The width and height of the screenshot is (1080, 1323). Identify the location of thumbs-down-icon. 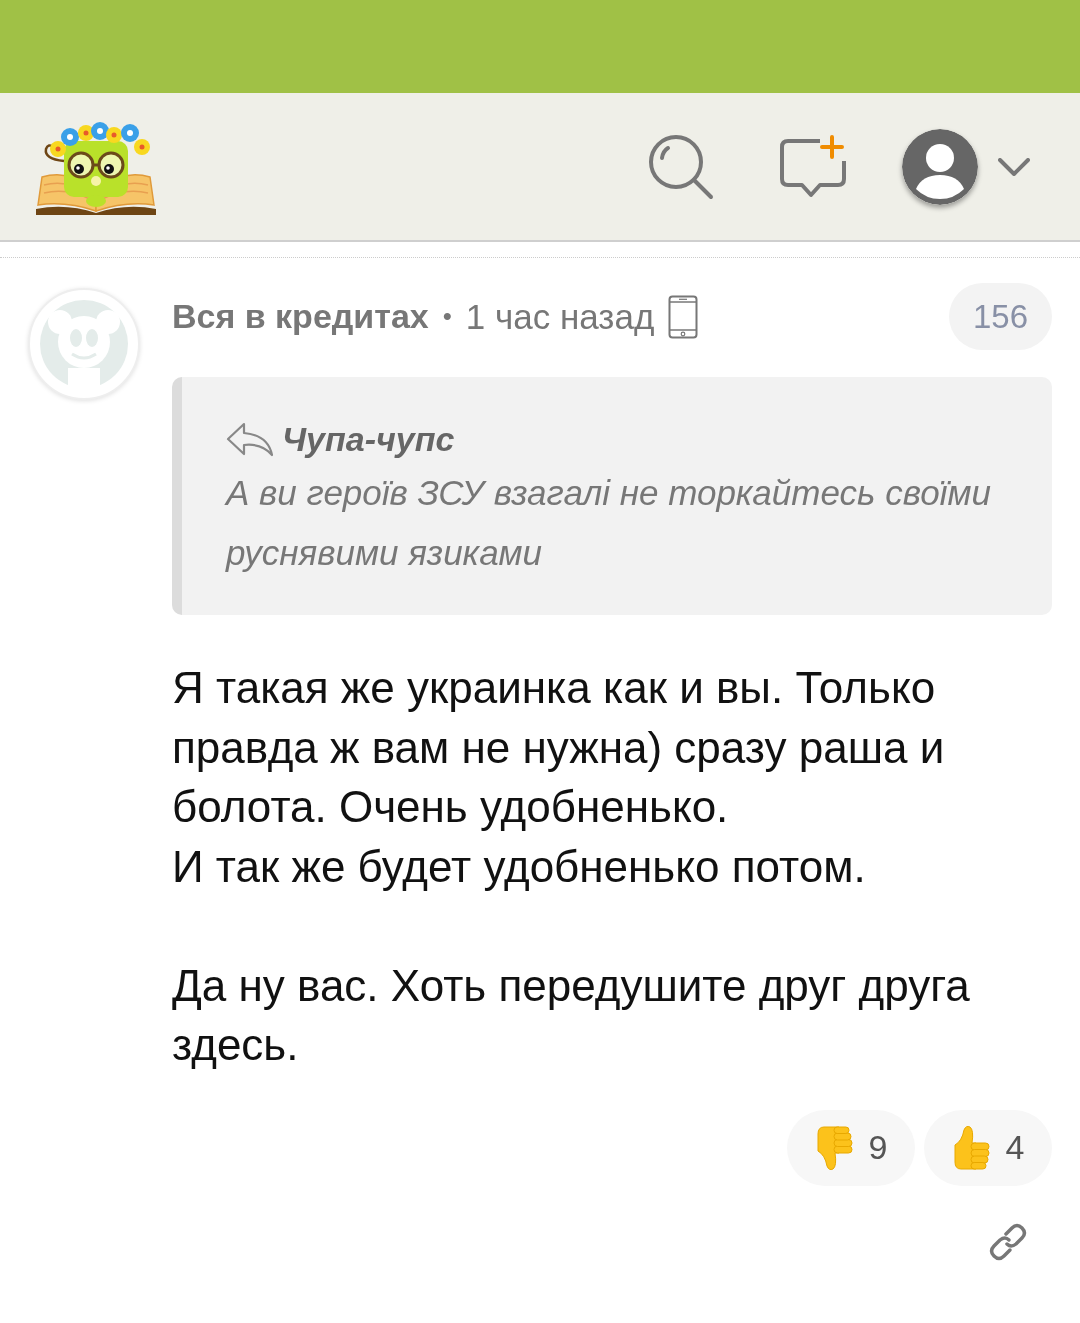
(834, 1147).